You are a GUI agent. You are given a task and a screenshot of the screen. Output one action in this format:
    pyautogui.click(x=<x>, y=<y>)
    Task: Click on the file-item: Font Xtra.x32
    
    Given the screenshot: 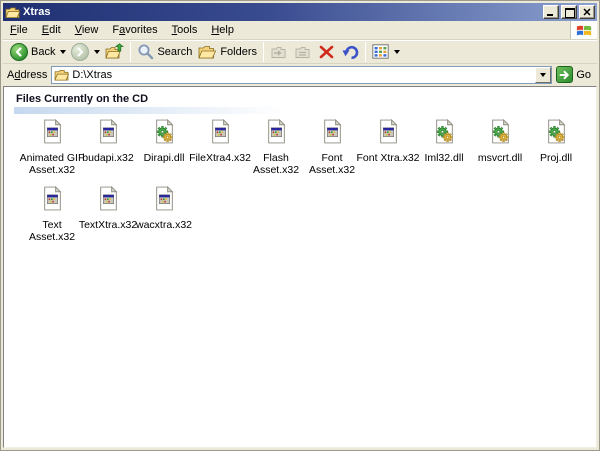 What is the action you would take?
    pyautogui.click(x=388, y=141)
    